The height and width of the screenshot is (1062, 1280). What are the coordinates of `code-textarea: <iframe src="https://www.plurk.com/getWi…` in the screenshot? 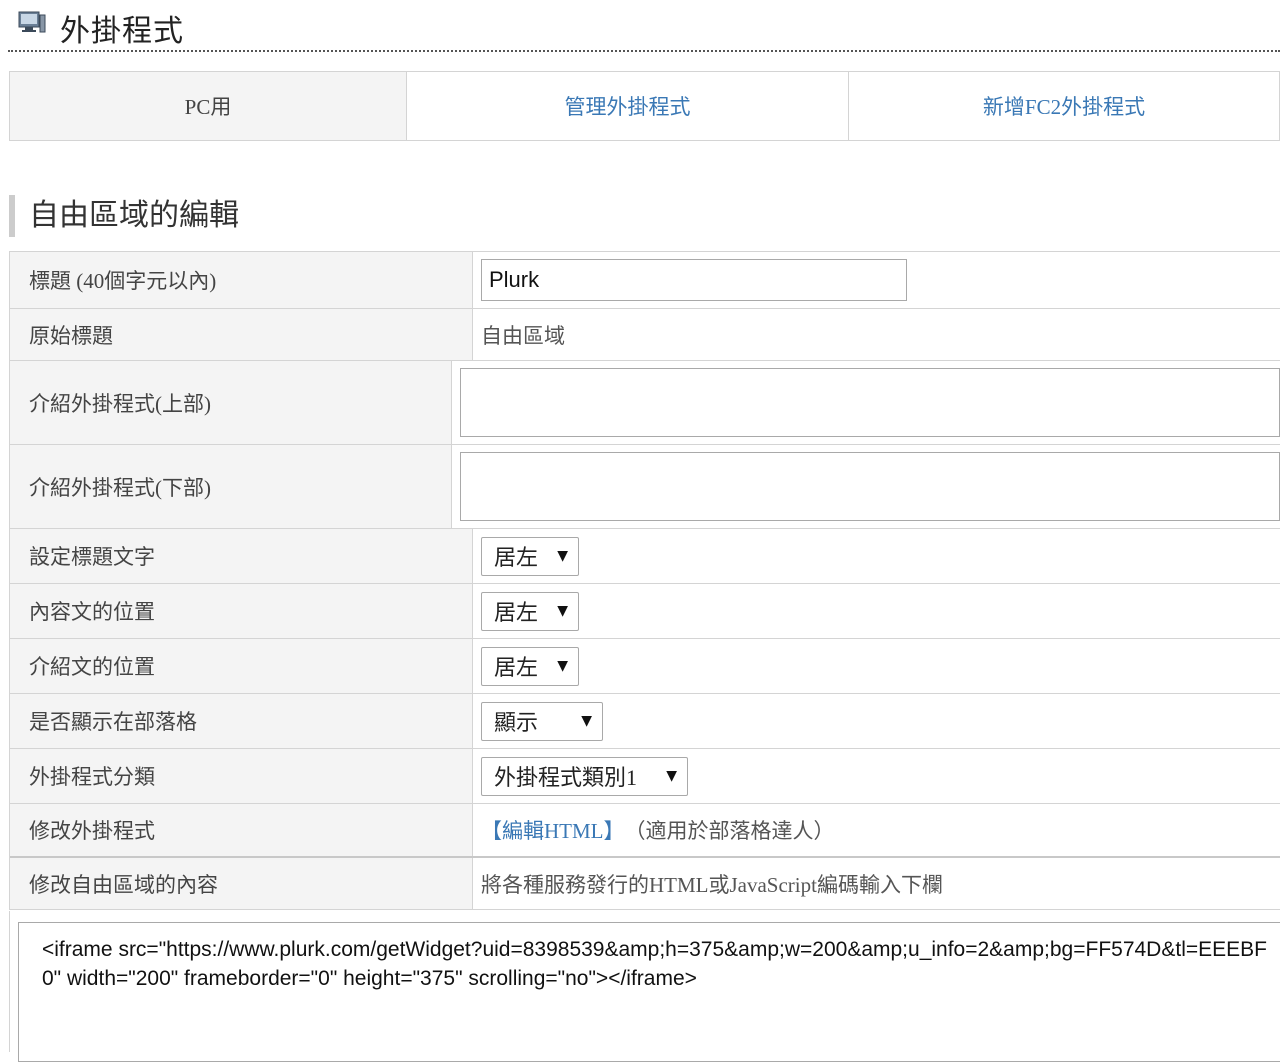 It's located at (649, 992).